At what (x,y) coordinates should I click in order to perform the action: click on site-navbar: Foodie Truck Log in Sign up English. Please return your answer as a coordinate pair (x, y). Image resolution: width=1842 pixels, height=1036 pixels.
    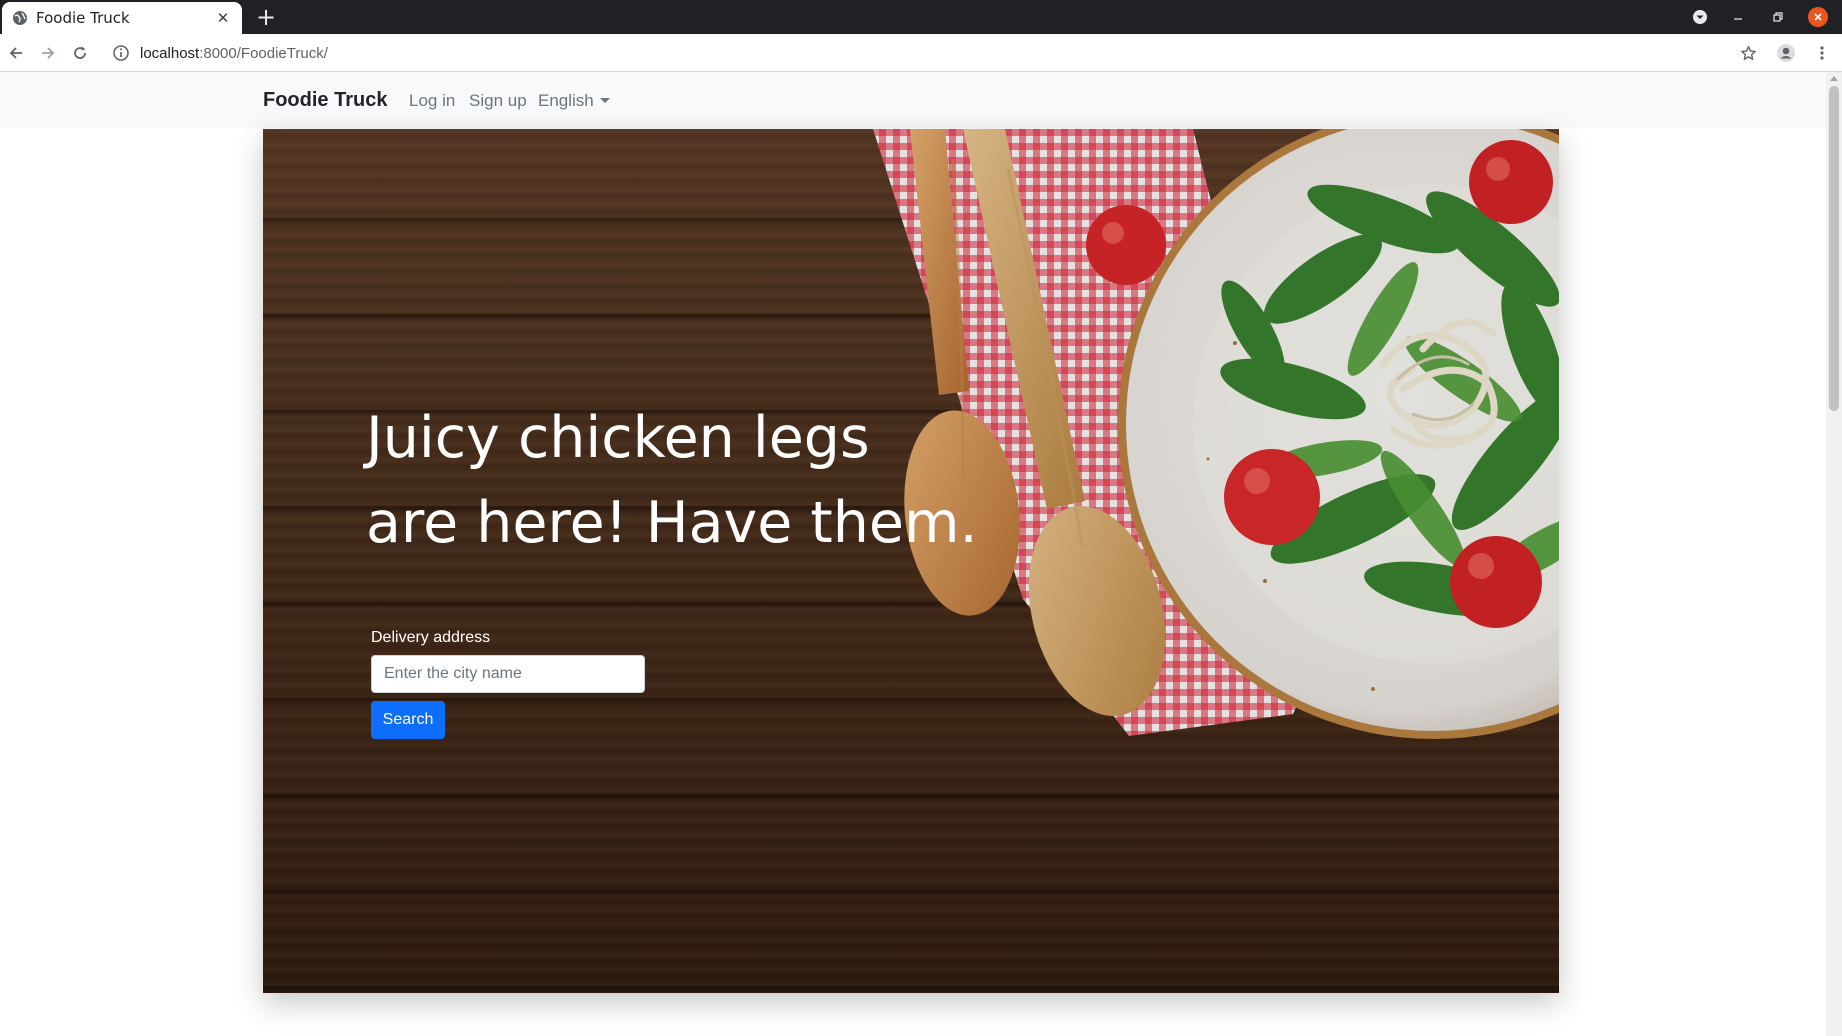
    Looking at the image, I should click on (913, 100).